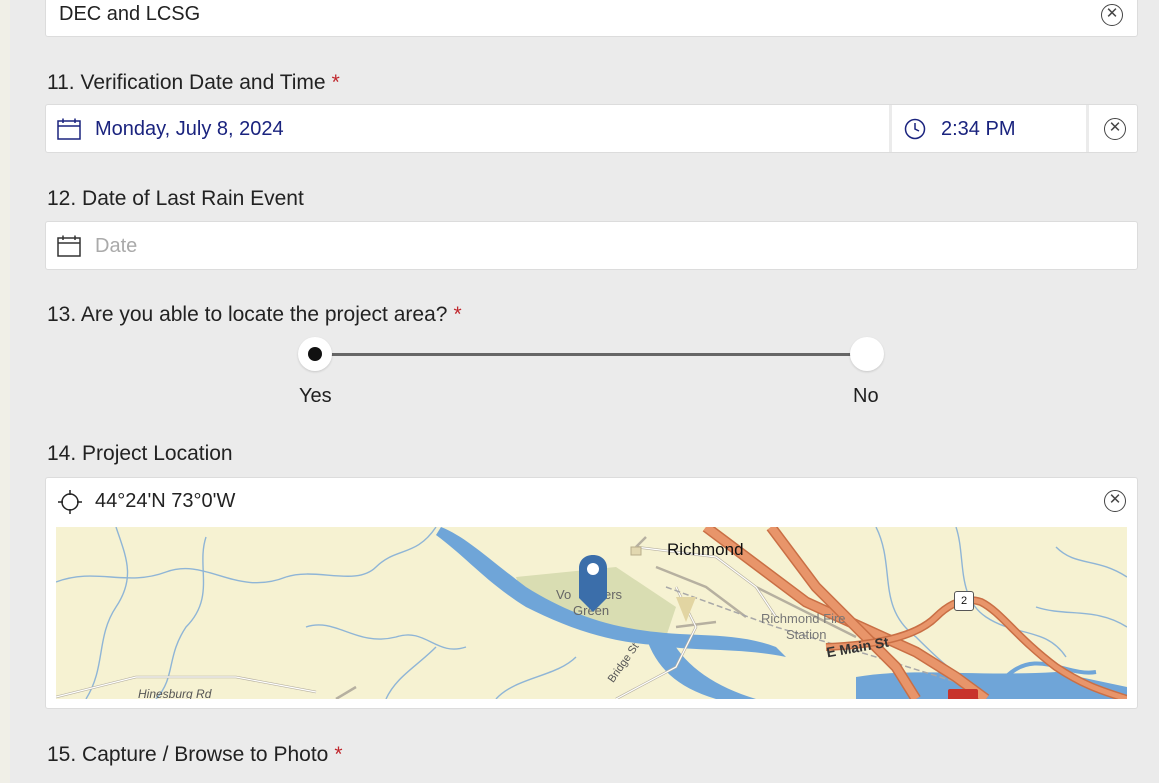  I want to click on q11-field: Monday, July 8, 2024 2:34 PM ✕, so click(591, 128).